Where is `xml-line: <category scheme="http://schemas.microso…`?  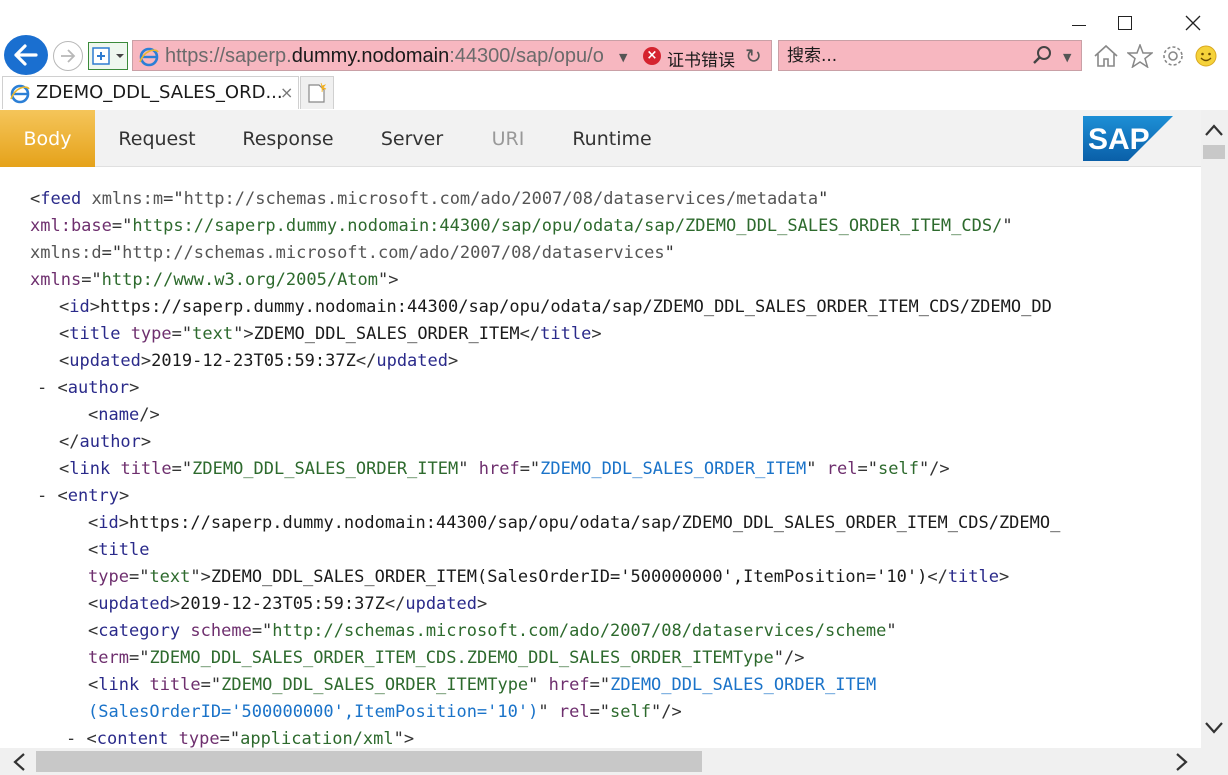
xml-line: <category scheme="http://schemas.microso… is located at coordinates (492, 631).